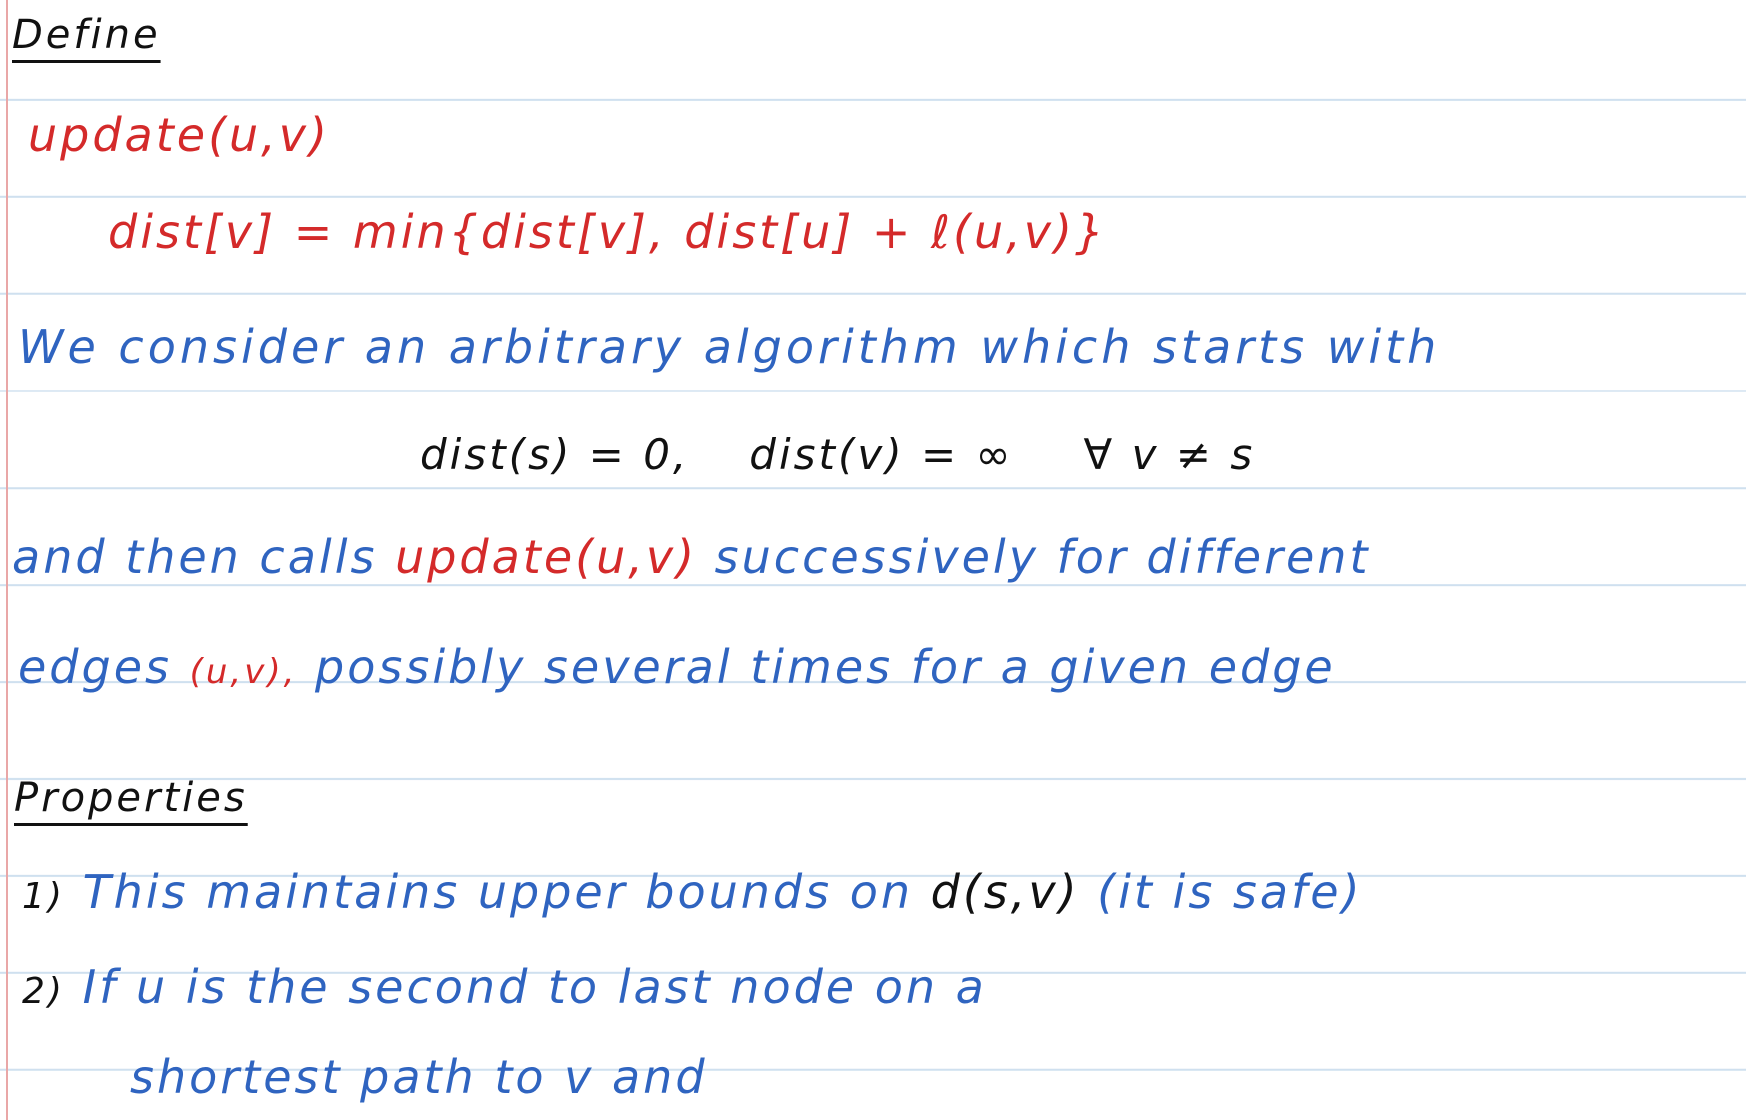  What do you see at coordinates (1169, 454) in the screenshot?
I see `init-forall: ∀ v ≠ s` at bounding box center [1169, 454].